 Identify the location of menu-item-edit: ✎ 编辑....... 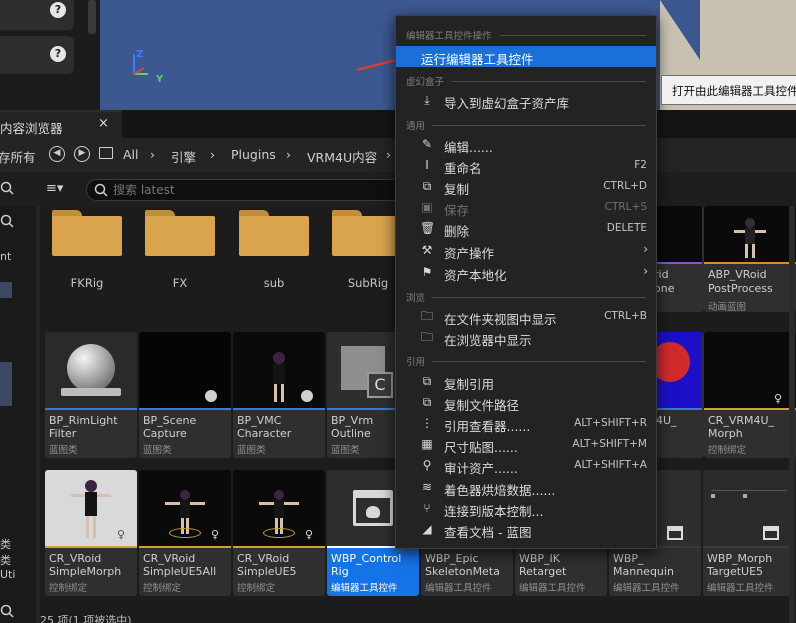
(526, 144).